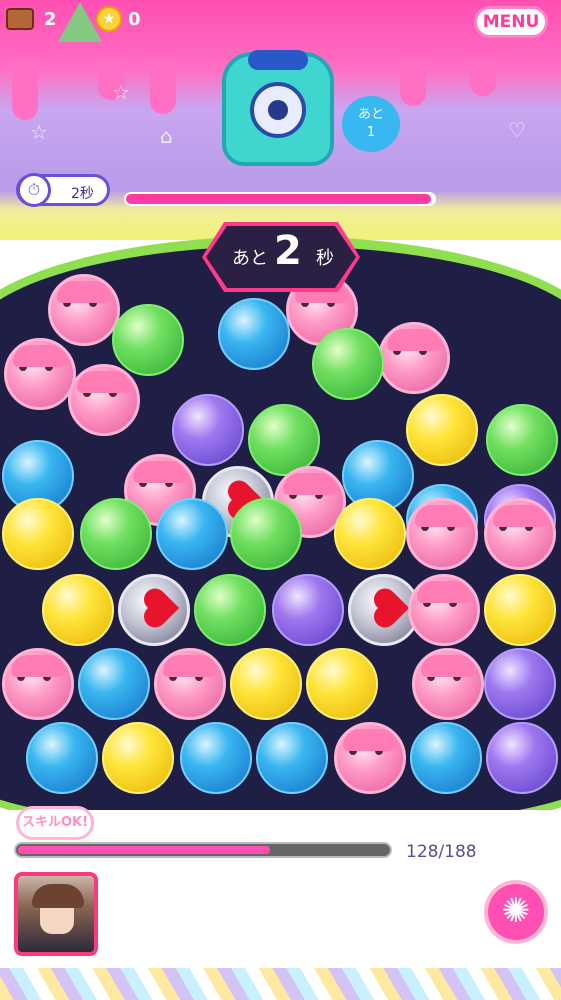 This screenshot has height=1000, width=561. I want to click on skill-count: 128/188, so click(441, 852).